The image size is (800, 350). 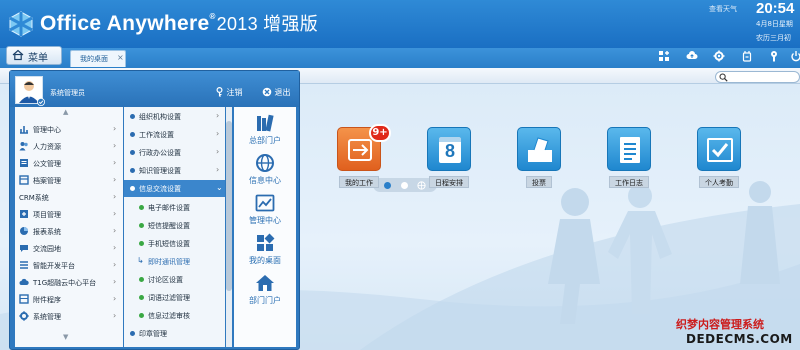 What do you see at coordinates (723, 77) in the screenshot?
I see `search-icon` at bounding box center [723, 77].